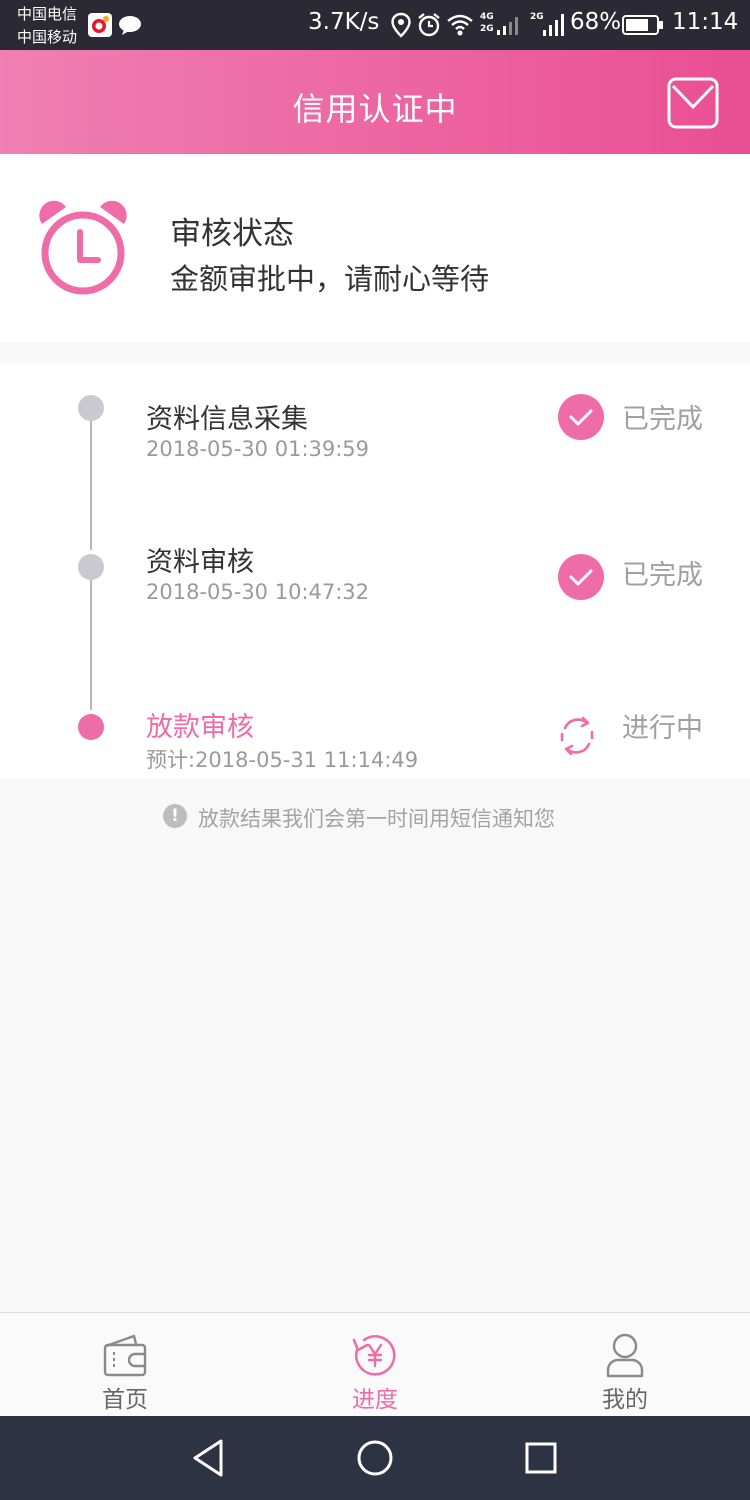 The height and width of the screenshot is (1500, 750). What do you see at coordinates (258, 592) in the screenshot?
I see `step-time: 2018-05-30 10:47:32` at bounding box center [258, 592].